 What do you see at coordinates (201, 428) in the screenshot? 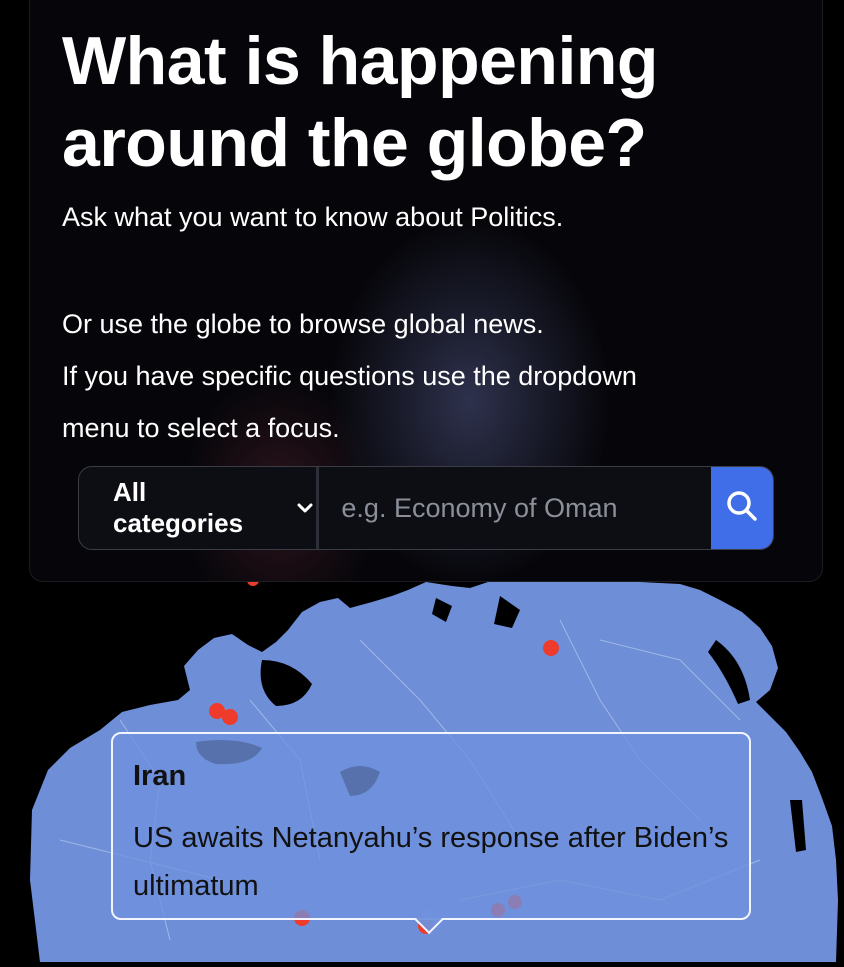
I see `description-line: menu to select a focus.` at bounding box center [201, 428].